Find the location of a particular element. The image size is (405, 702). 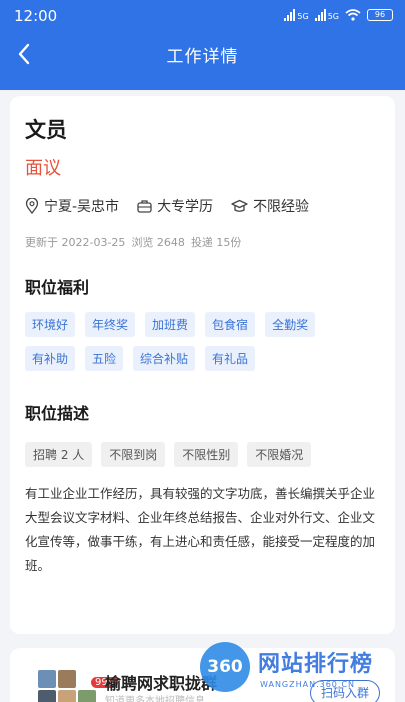

education-item: 大专学历 is located at coordinates (175, 206).